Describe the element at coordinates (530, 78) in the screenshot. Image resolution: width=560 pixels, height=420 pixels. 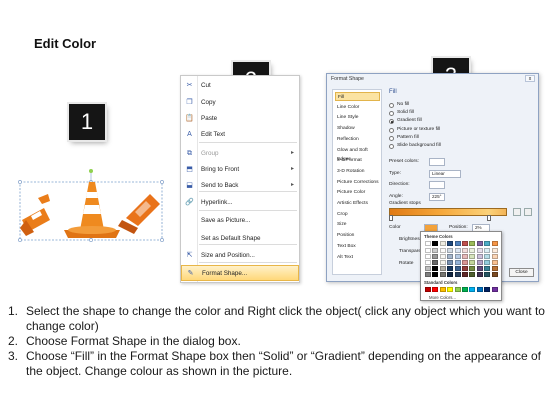
I see `dialog-close-icon: x` at that location.